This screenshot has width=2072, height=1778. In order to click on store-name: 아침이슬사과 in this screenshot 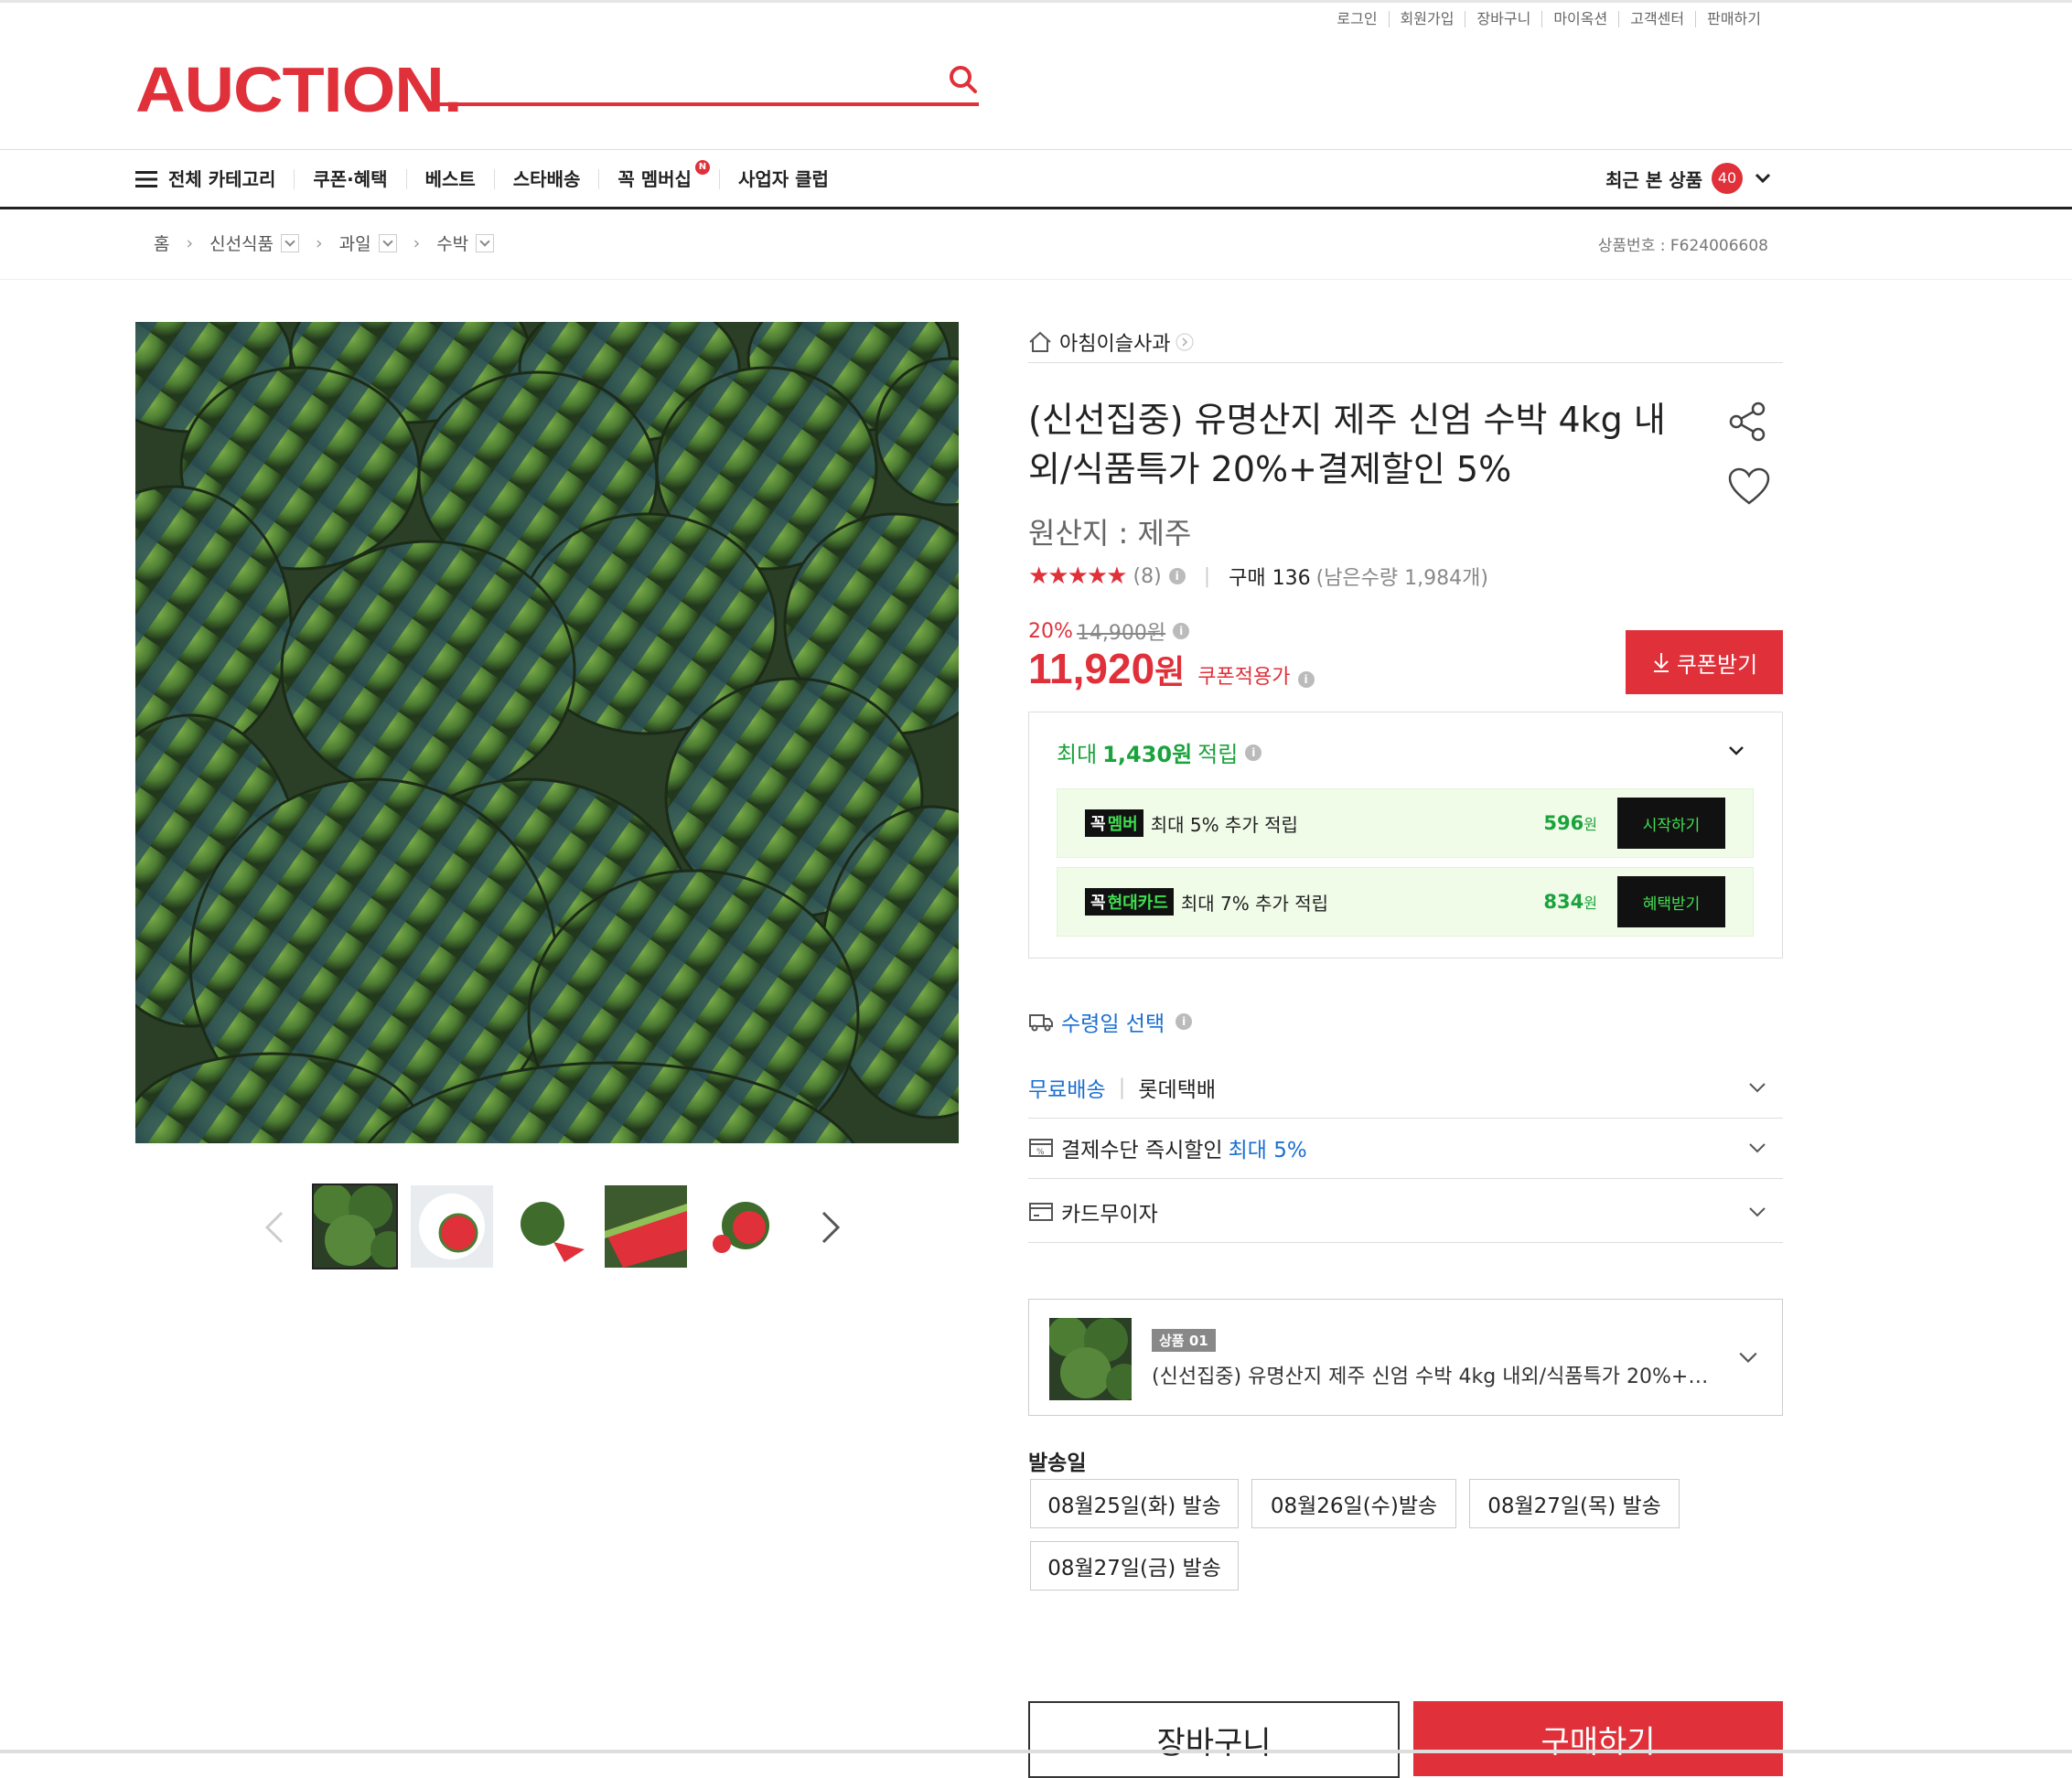, I will do `click(1115, 345)`.